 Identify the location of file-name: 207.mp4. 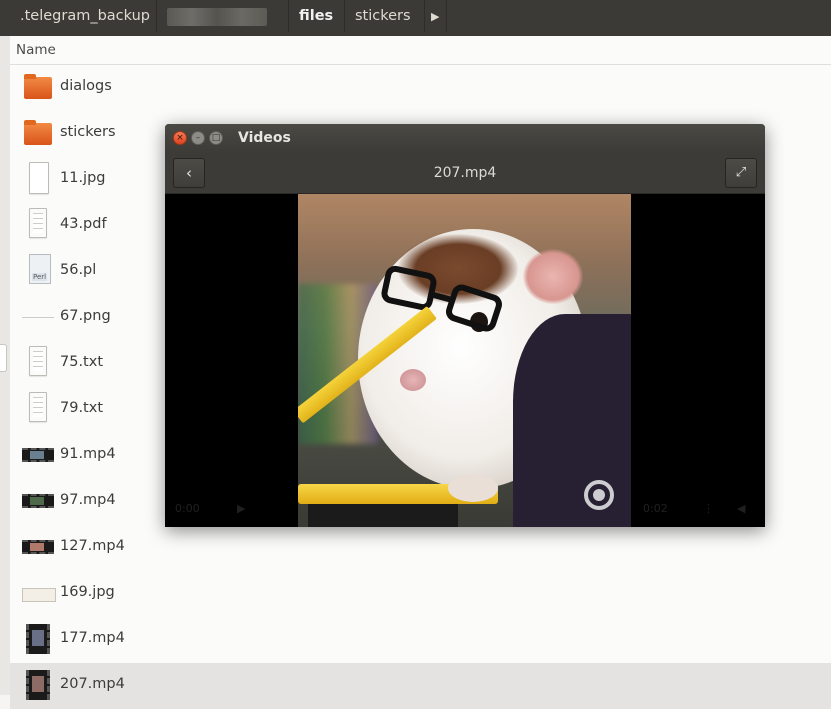
(92, 684).